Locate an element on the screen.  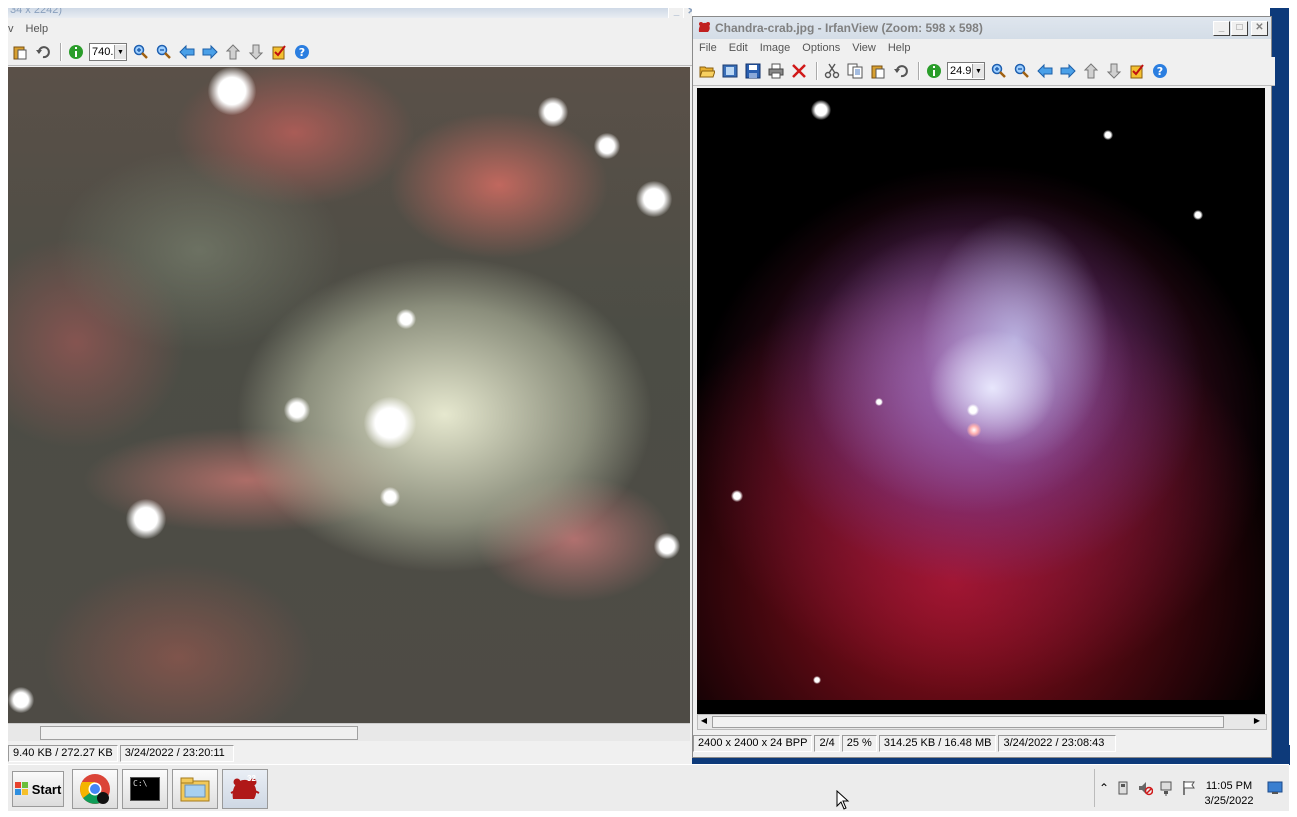
menu-help: Help is located at coordinates (899, 48).